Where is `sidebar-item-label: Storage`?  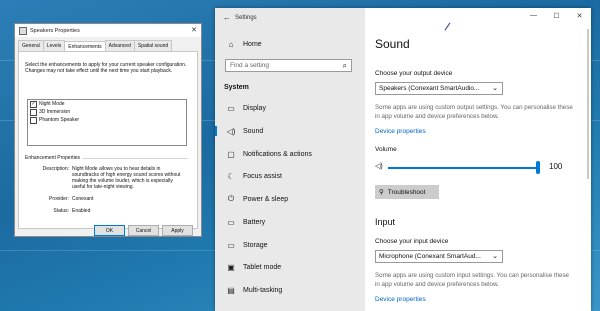
sidebar-item-label: Storage is located at coordinates (255, 245).